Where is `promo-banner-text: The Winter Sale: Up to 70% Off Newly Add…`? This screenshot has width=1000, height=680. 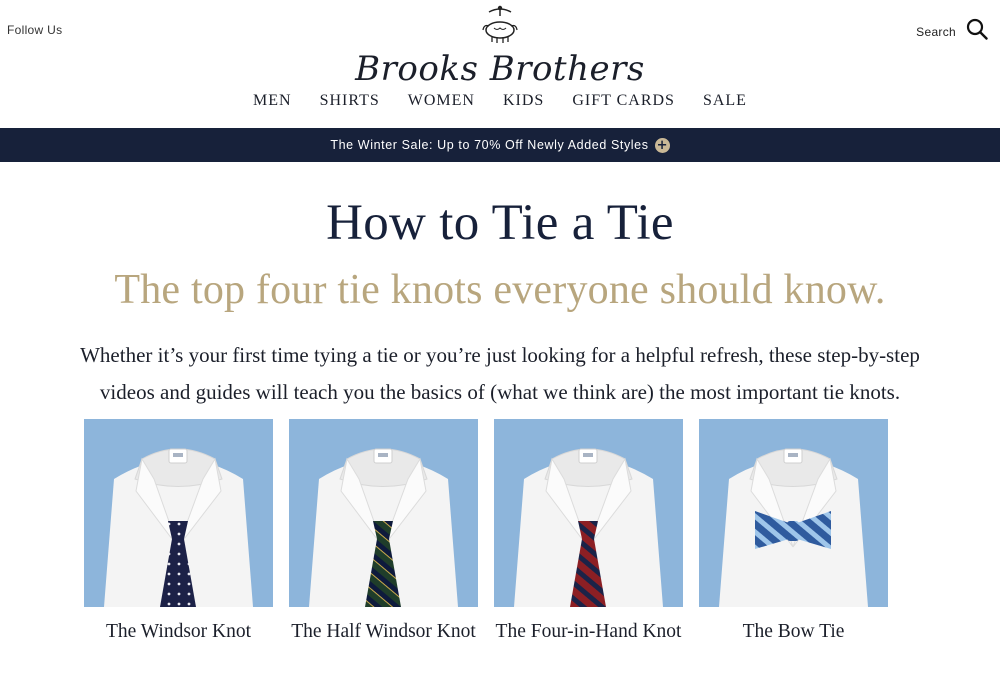
promo-banner-text: The Winter Sale: Up to 70% Off Newly Add… is located at coordinates (489, 145).